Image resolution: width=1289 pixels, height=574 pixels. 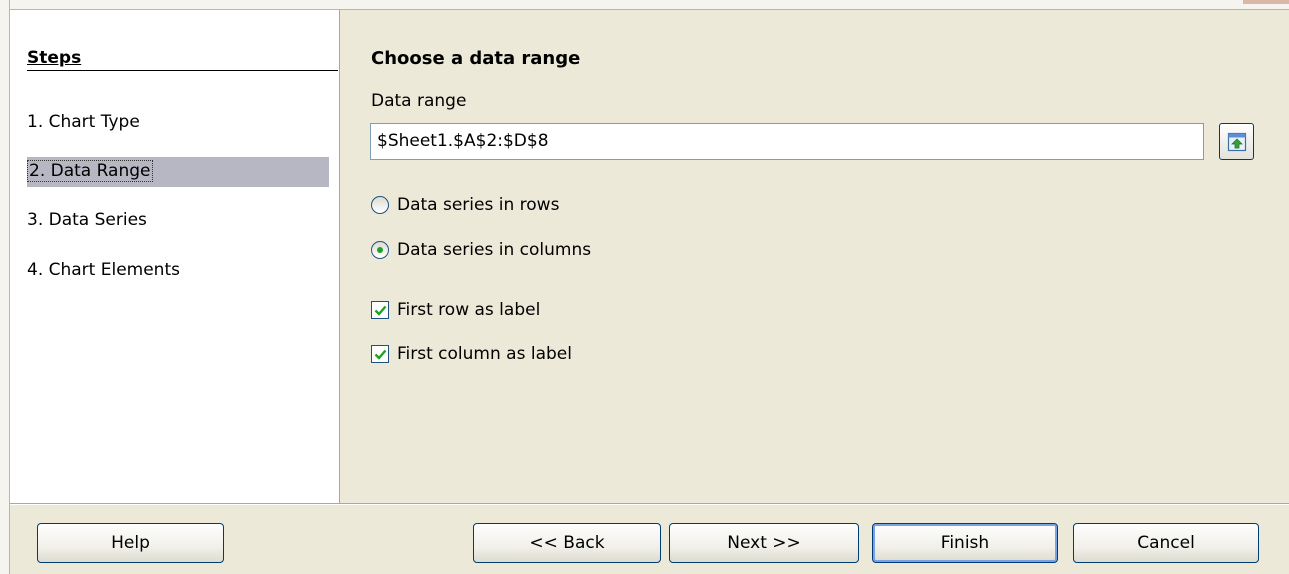 I want to click on step-chart-type: 1. Chart Type, so click(x=83, y=122).